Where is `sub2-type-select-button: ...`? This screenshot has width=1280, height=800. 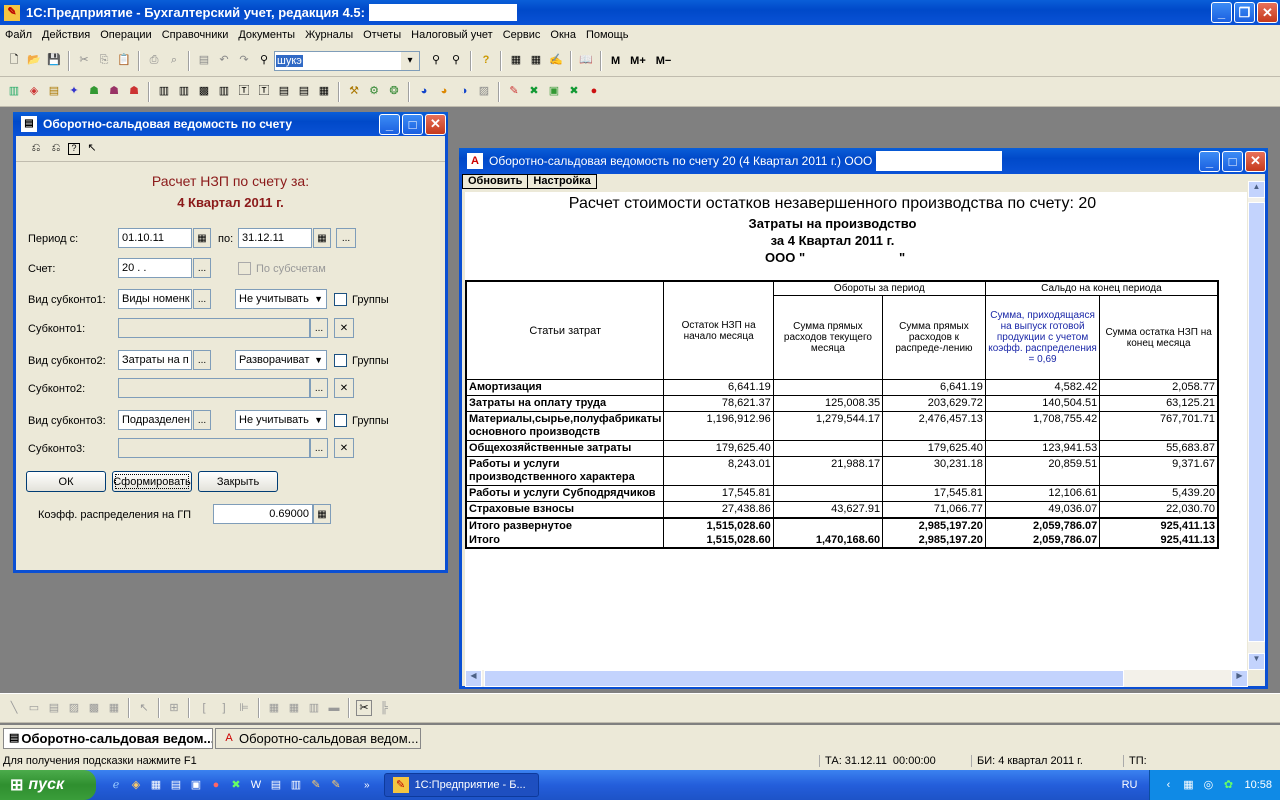
sub2-type-select-button: ... is located at coordinates (202, 360).